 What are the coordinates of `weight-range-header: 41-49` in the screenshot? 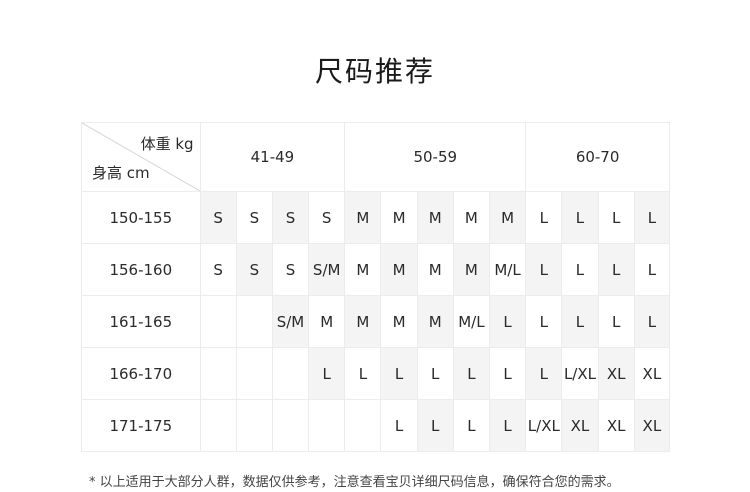 It's located at (272, 157).